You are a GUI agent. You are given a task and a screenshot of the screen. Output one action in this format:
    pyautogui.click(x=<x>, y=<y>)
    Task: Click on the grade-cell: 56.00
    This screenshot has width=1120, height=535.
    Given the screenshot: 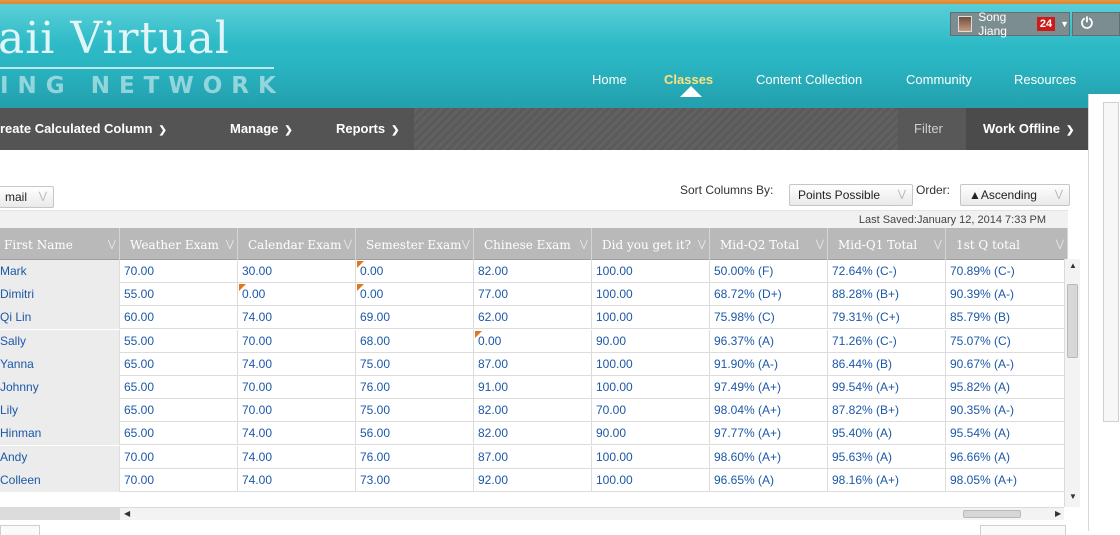 What is the action you would take?
    pyautogui.click(x=415, y=434)
    